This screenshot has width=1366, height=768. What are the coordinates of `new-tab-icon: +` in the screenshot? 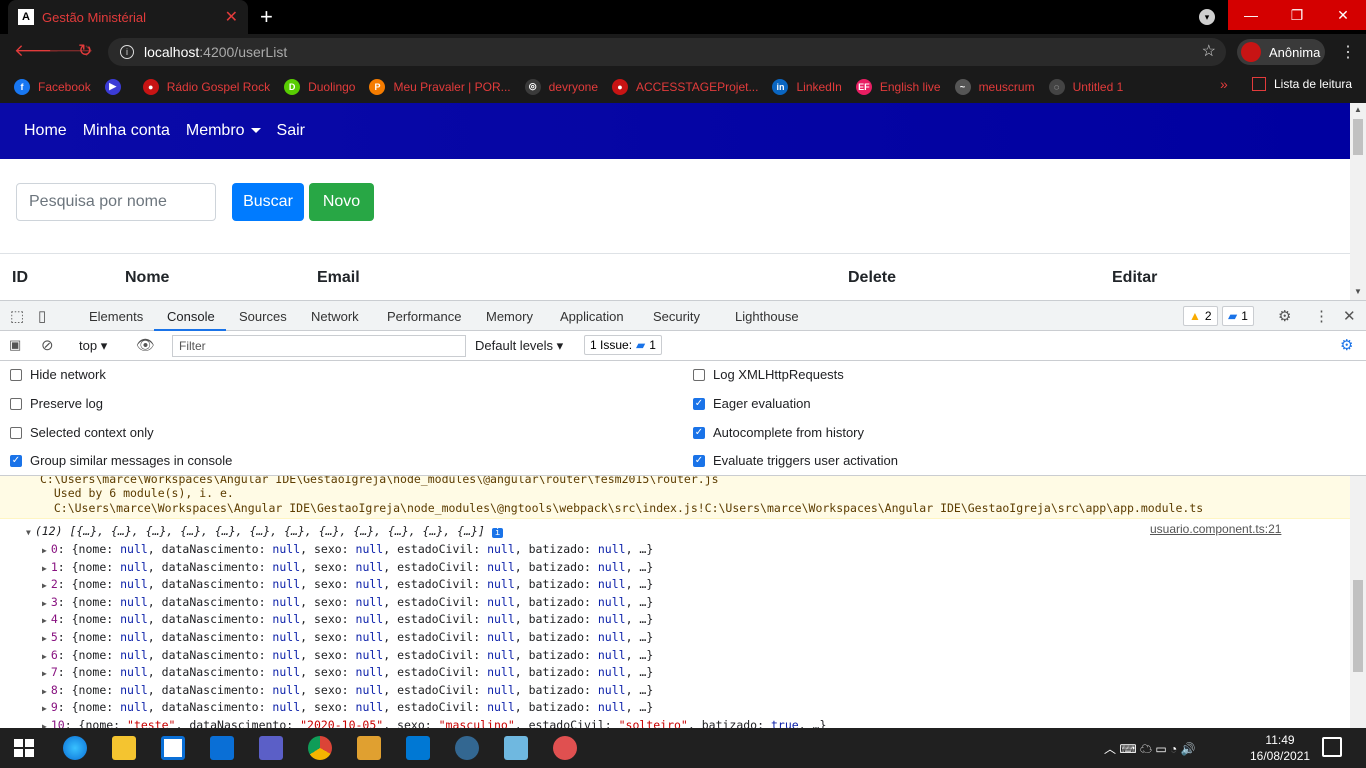 It's located at (266, 17).